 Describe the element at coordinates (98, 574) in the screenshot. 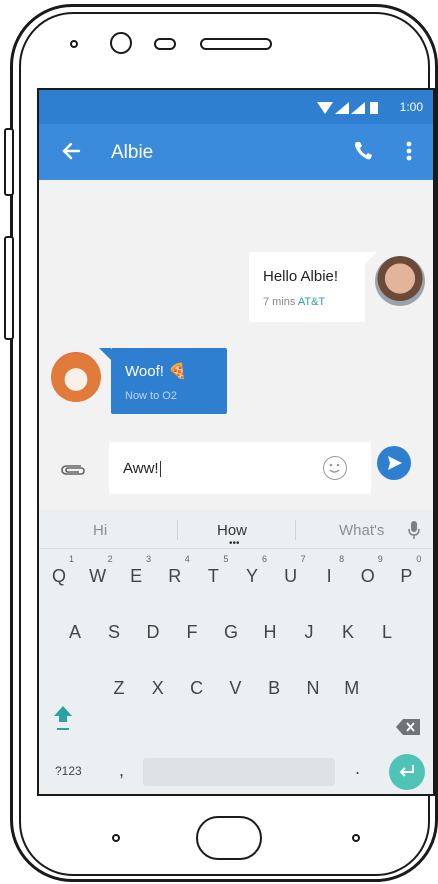

I see `key-w: W2` at that location.